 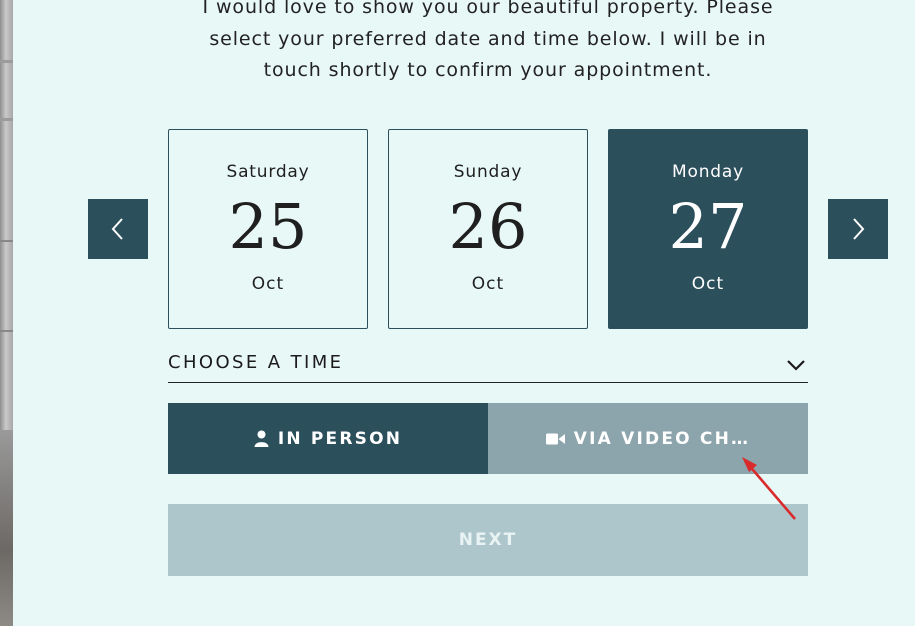 I want to click on in-person-button: IN PERSON, so click(x=328, y=438).